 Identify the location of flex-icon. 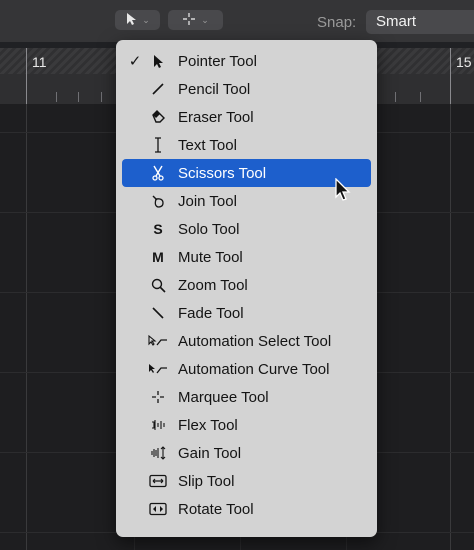
(158, 425).